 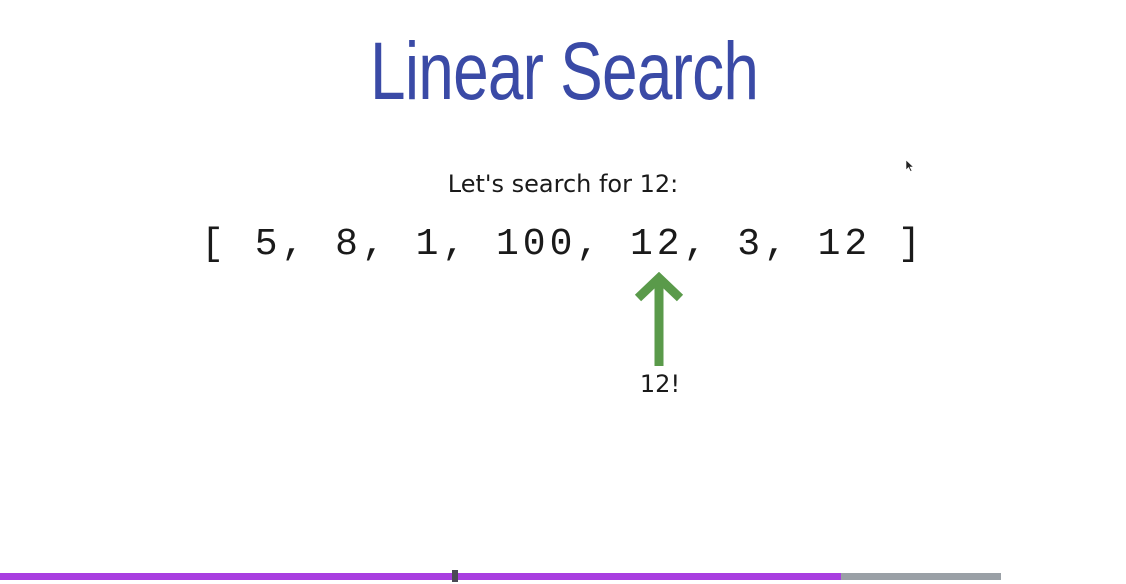 I want to click on mouse-pointer-icon, so click(x=910, y=166).